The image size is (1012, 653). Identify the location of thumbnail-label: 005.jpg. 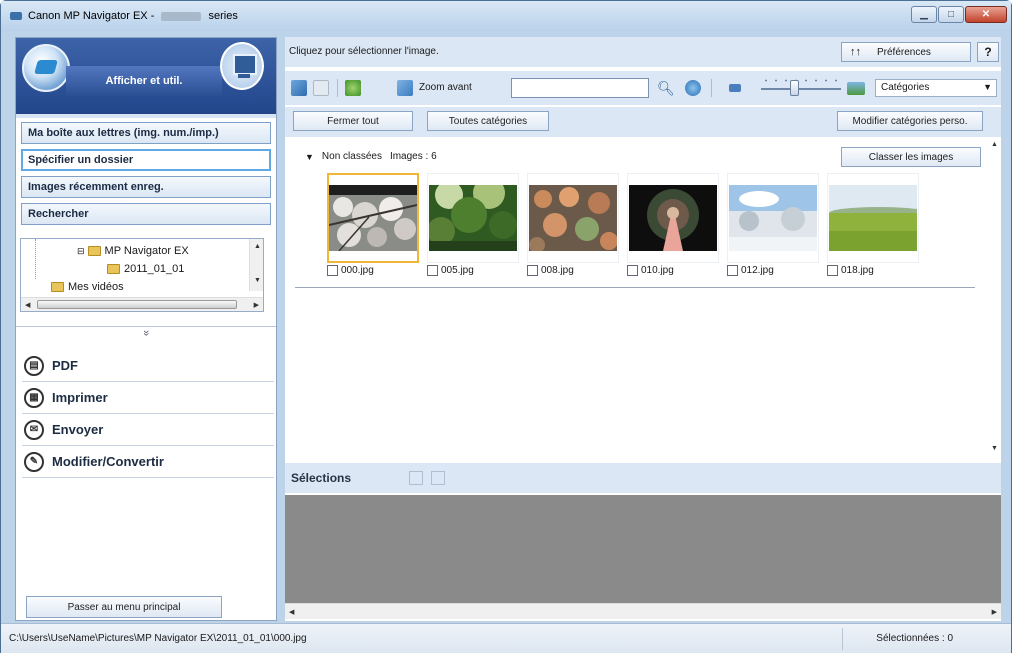
(450, 270).